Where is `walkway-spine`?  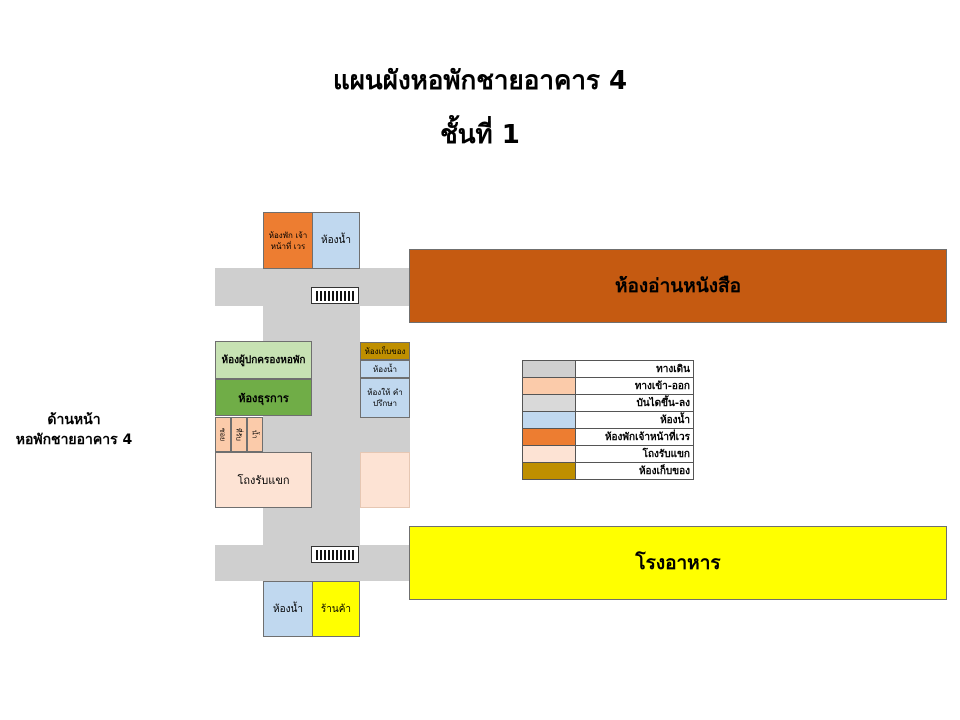
walkway-spine is located at coordinates (311, 425).